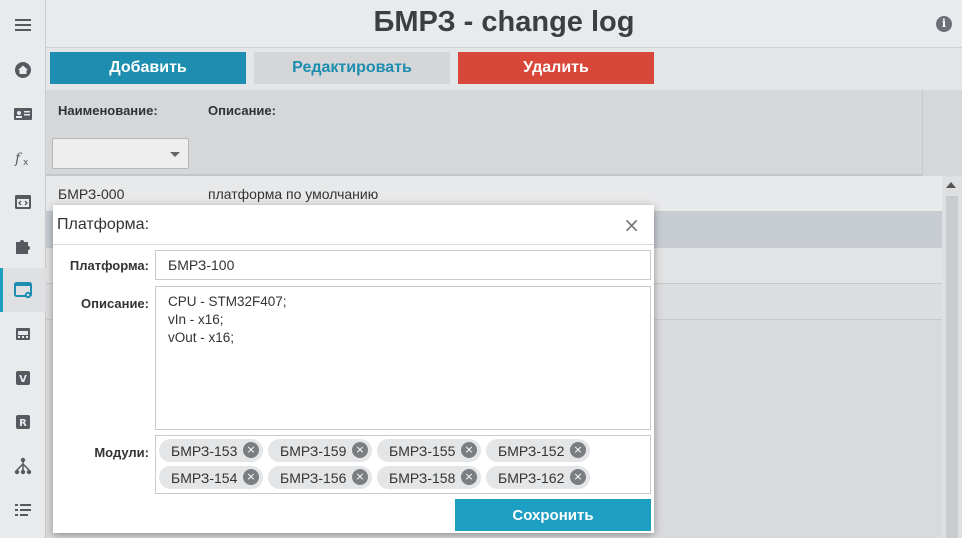  I want to click on filter-header: Наименование: Описание:, so click(494, 133).